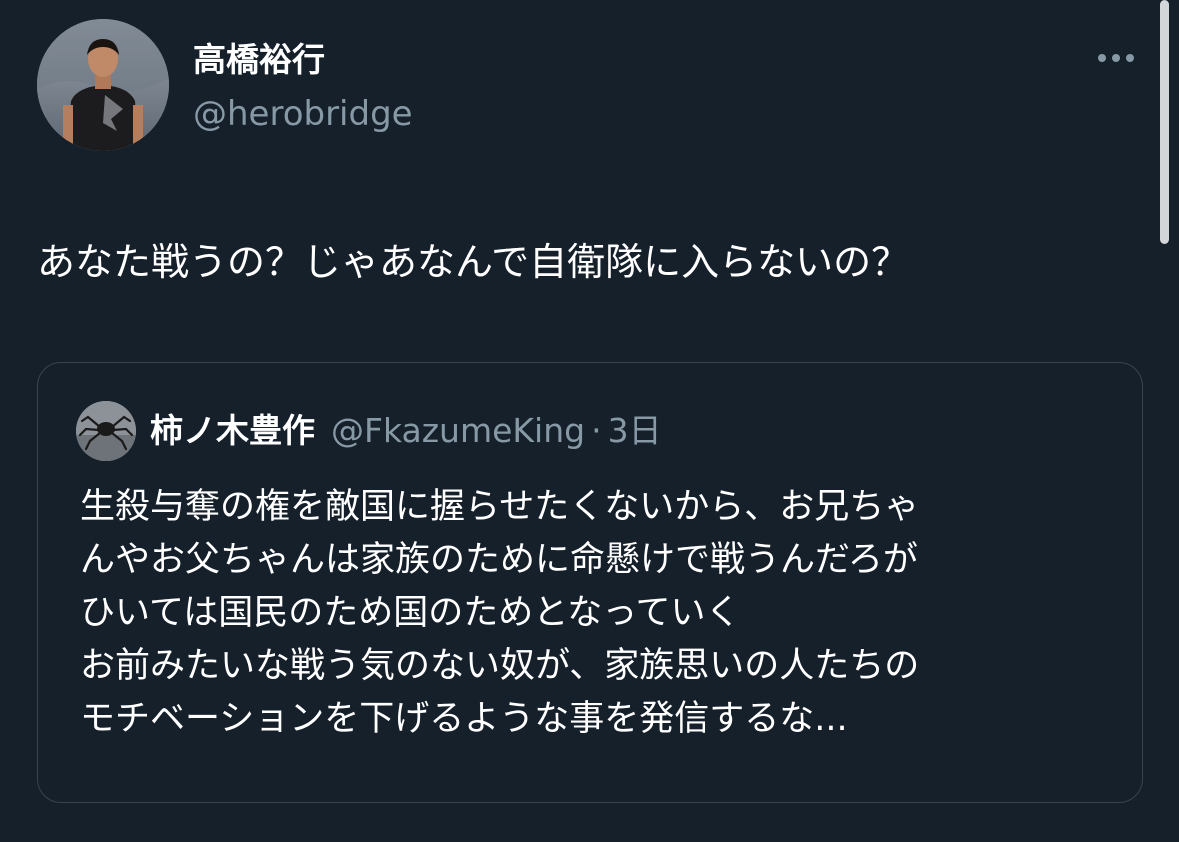  Describe the element at coordinates (410, 613) in the screenshot. I see `quoted-text-line: ひいては国民のため国のためとなっていく` at that location.